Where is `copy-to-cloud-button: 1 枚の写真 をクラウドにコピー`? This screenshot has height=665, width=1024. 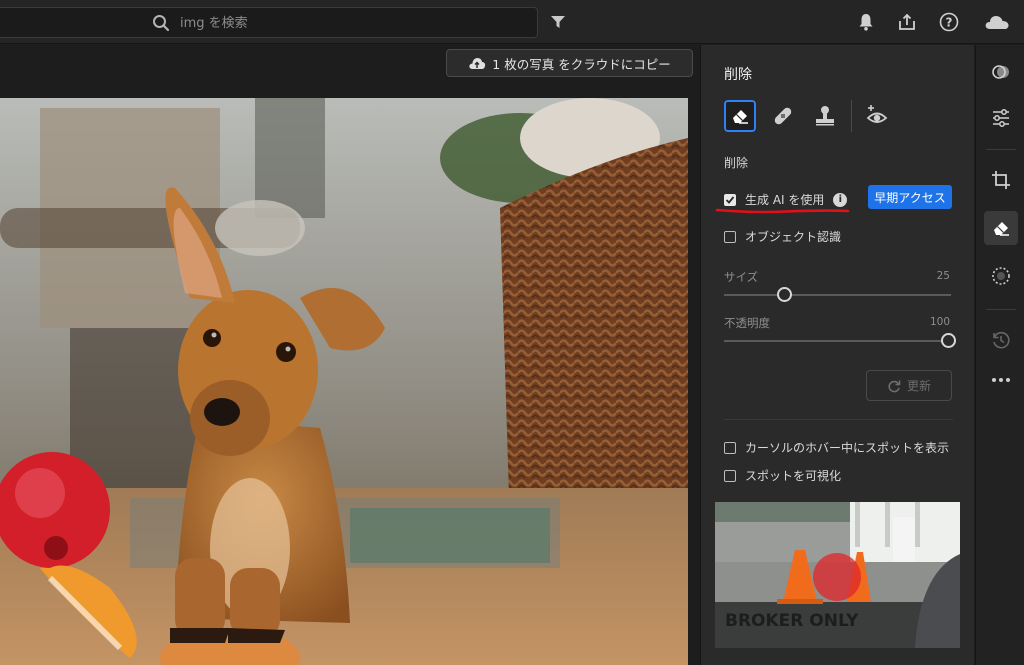
copy-to-cloud-button: 1 枚の写真 をクラウドにコピー is located at coordinates (569, 63).